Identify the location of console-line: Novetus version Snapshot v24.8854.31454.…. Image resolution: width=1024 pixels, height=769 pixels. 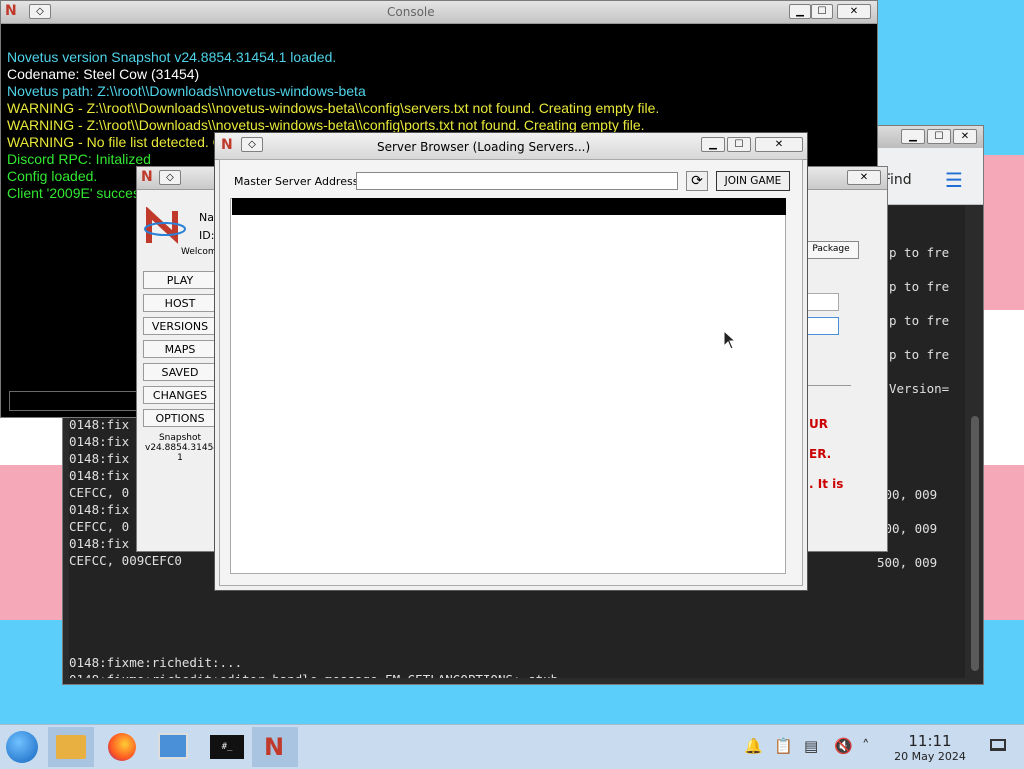
(172, 57).